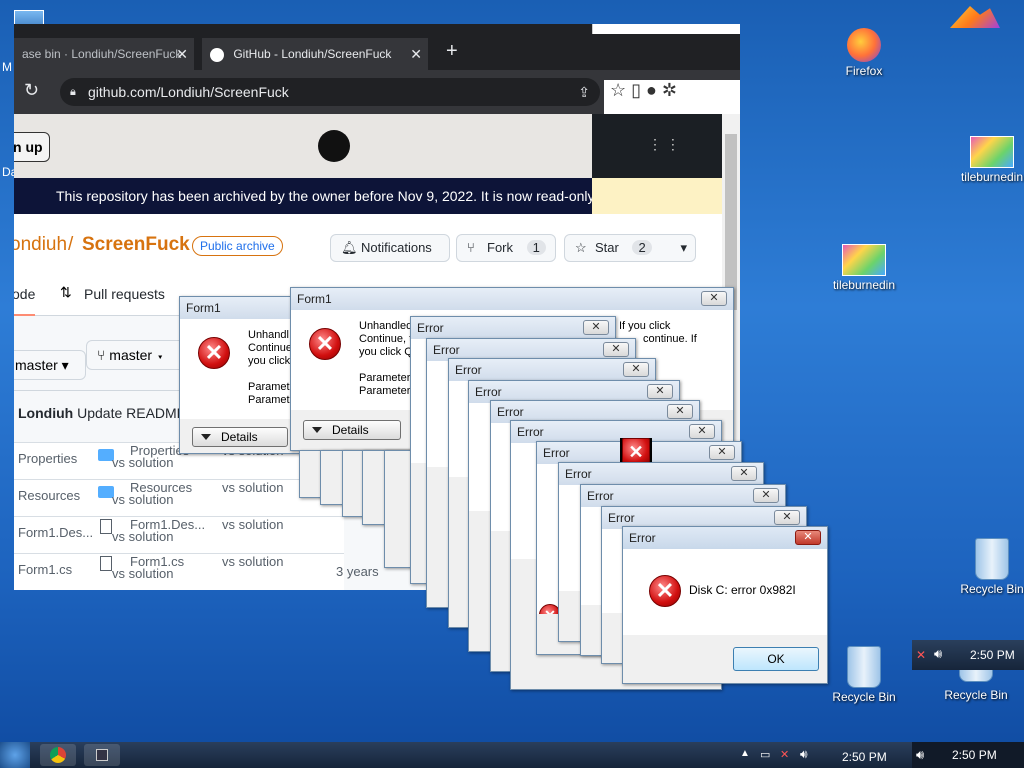 This screenshot has width=1024, height=768. Describe the element at coordinates (968, 655) in the screenshot. I see `secondary-tray: ✕ 🔊︎ 2:50 PM` at that location.